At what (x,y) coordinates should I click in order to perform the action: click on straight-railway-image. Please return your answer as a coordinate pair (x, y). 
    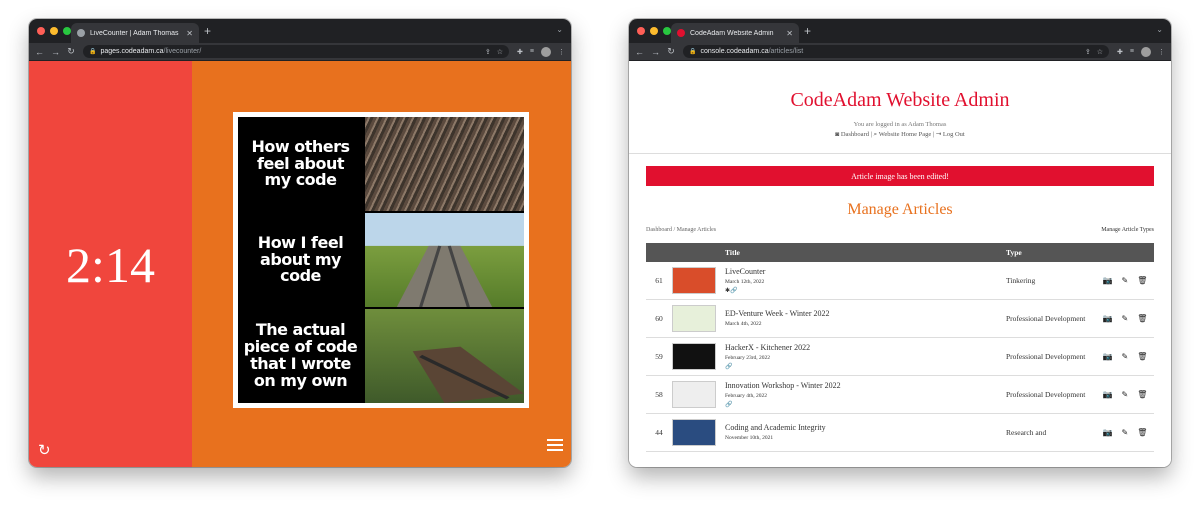
    Looking at the image, I should click on (444, 260).